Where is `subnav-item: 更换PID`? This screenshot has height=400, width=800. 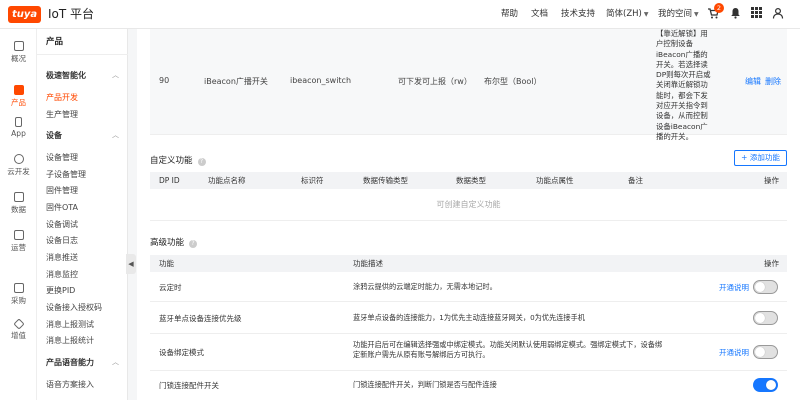
subnav-item: 更换PID is located at coordinates (60, 290).